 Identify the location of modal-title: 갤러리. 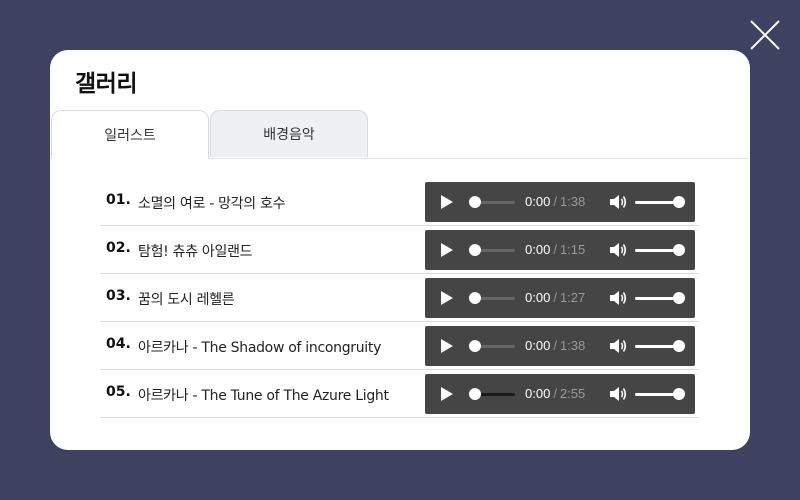
(106, 84).